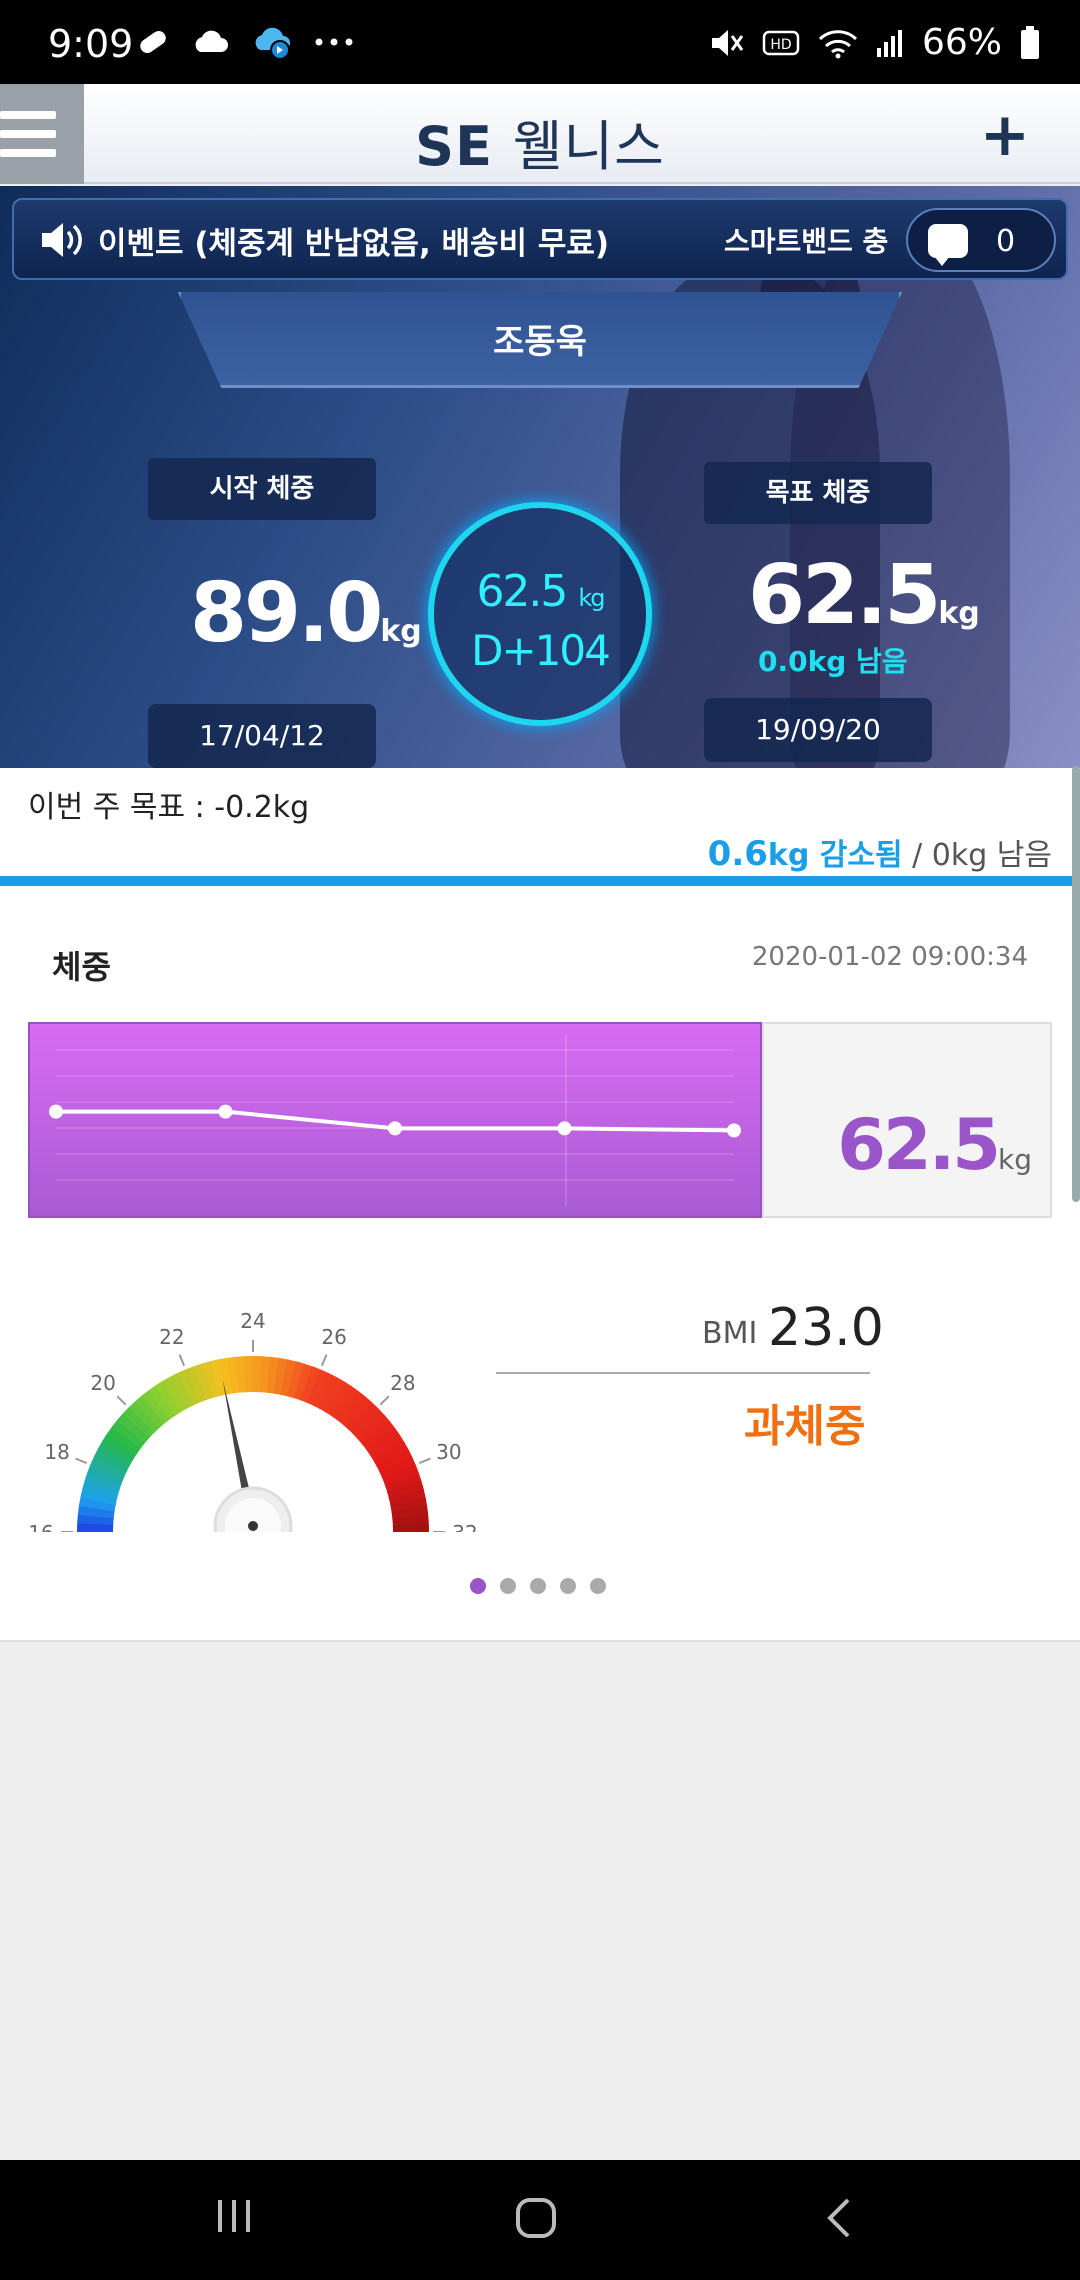 The width and height of the screenshot is (1080, 2280). Describe the element at coordinates (81, 967) in the screenshot. I see `card-title: 체중` at that location.